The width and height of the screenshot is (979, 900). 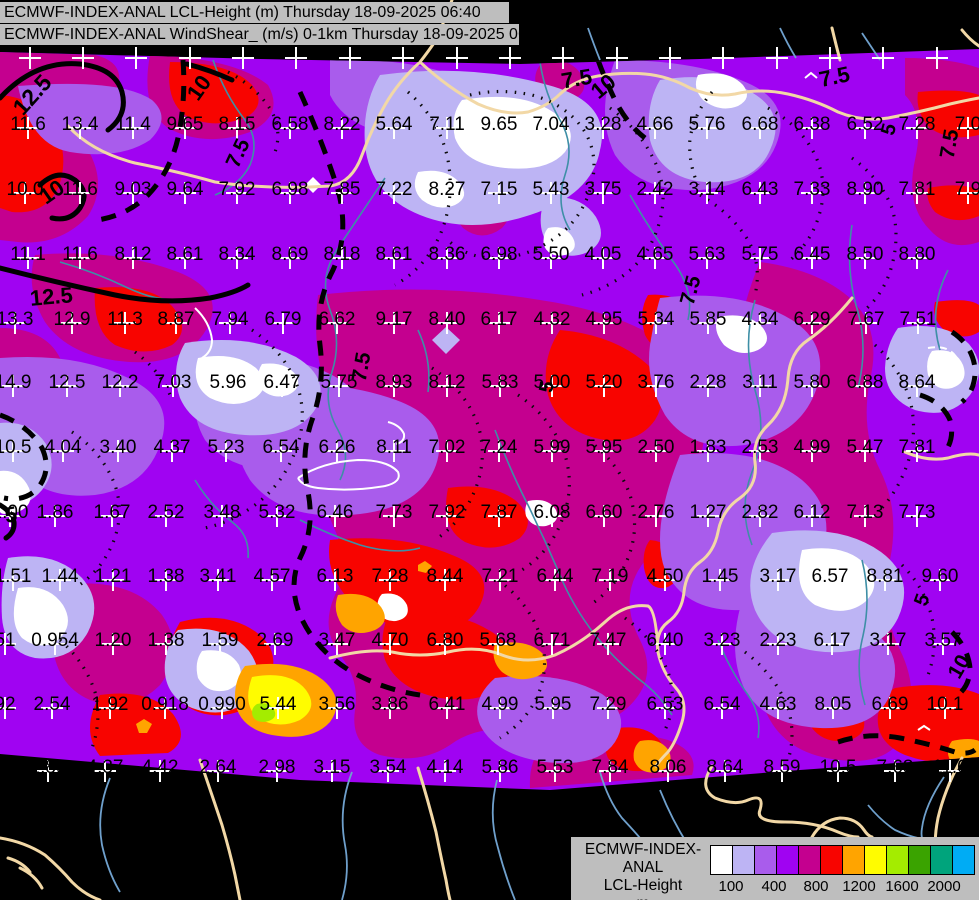 I want to click on grid-value: 6.43, so click(x=760, y=189).